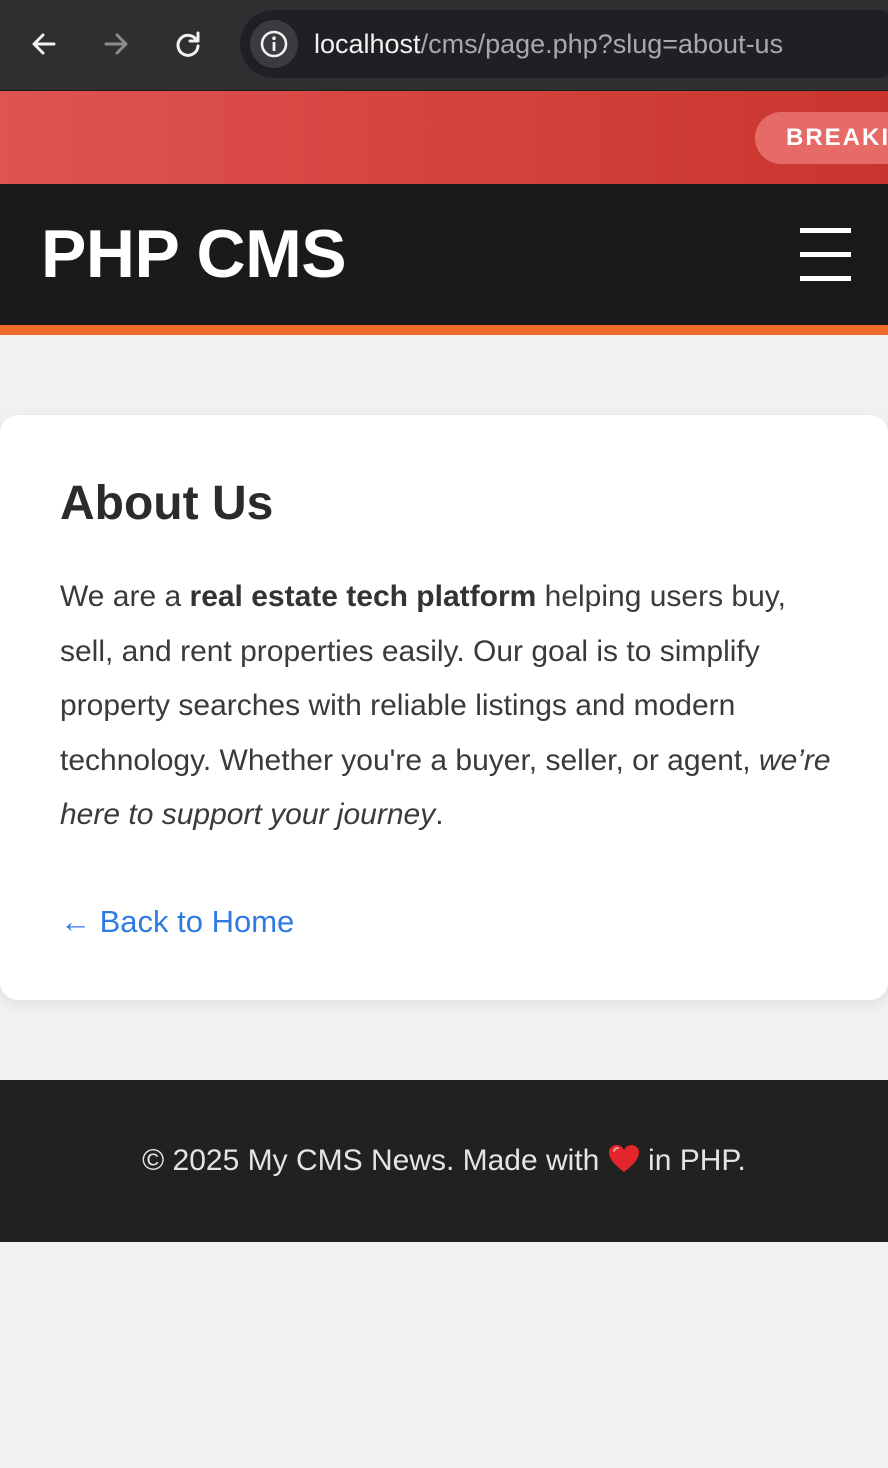 This screenshot has width=888, height=1468. What do you see at coordinates (194, 254) in the screenshot?
I see `site-logo: PHP CMS` at bounding box center [194, 254].